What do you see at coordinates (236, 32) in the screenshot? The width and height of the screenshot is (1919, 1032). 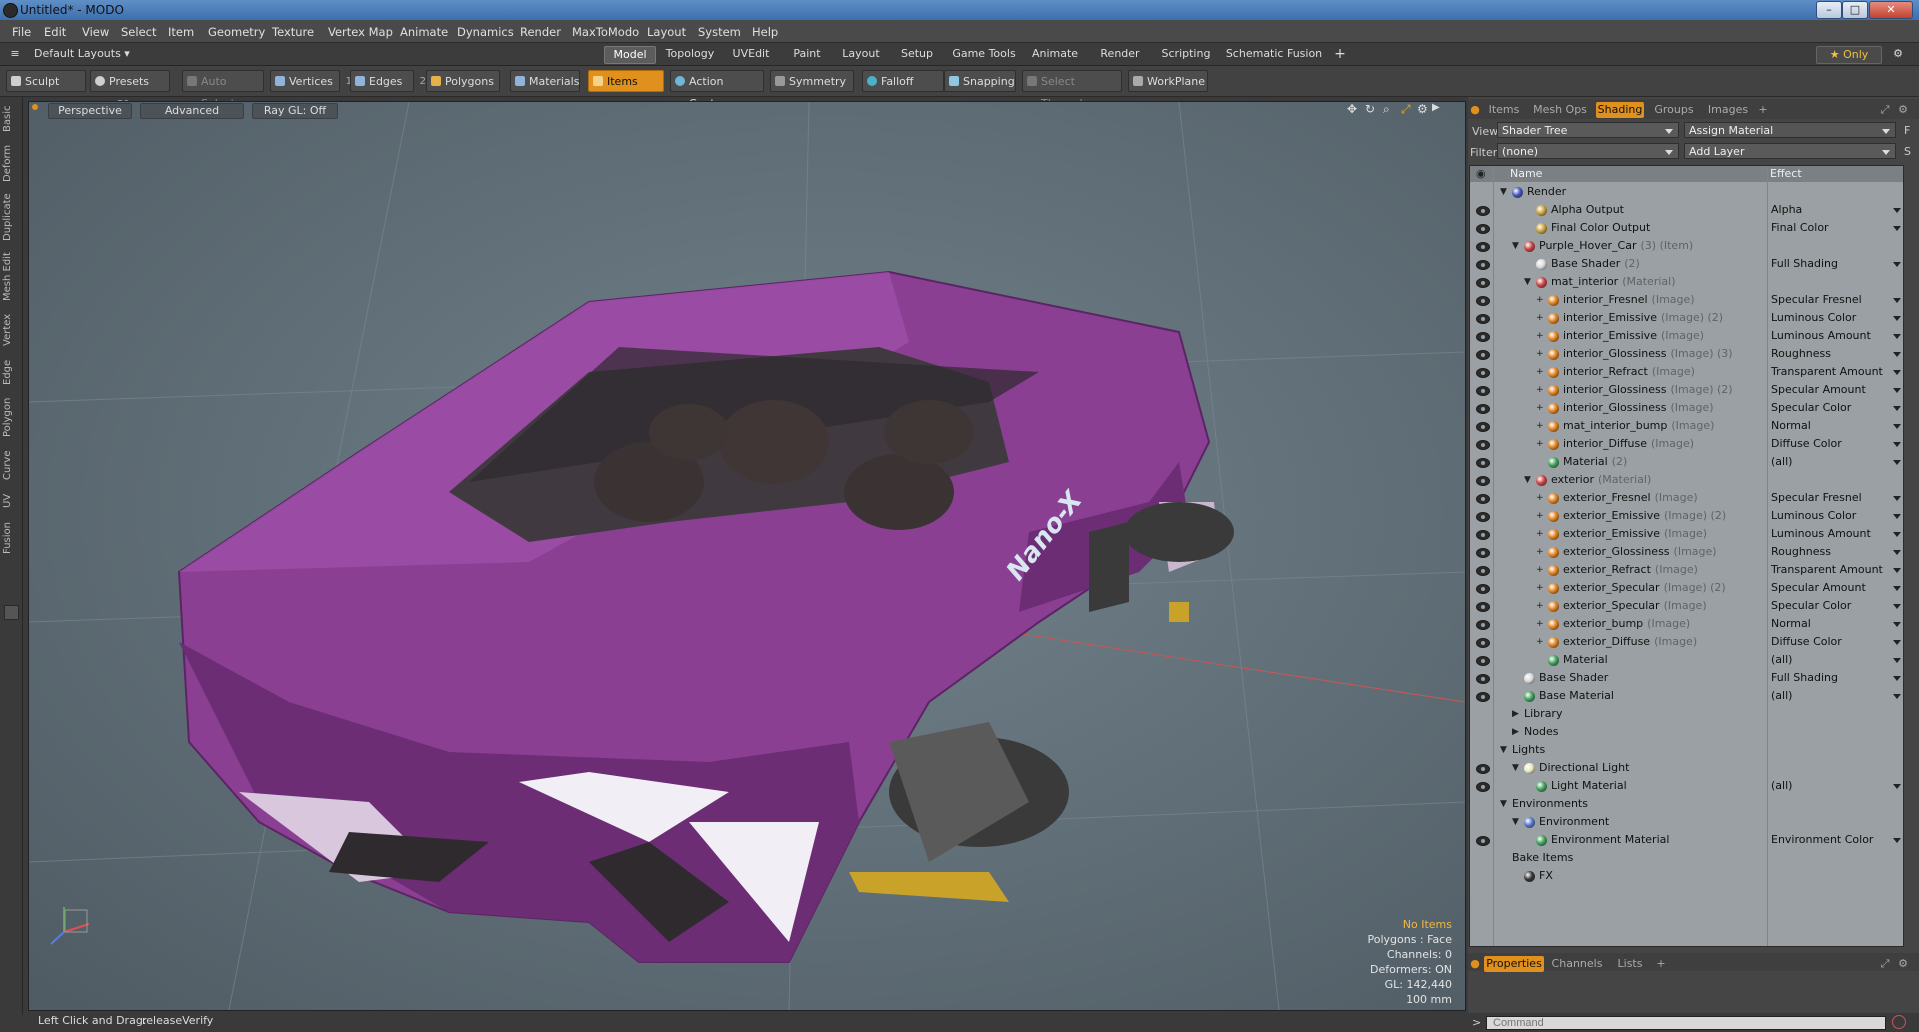 I see `menu-geometry: Geometry` at bounding box center [236, 32].